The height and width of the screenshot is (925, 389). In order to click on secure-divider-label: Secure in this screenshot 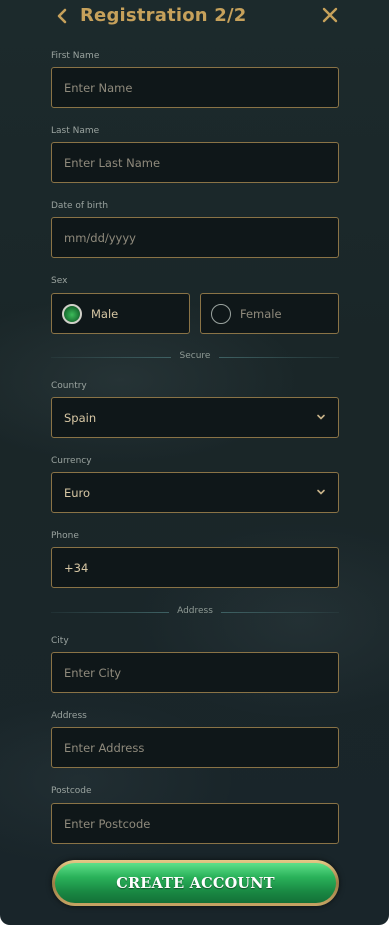, I will do `click(195, 356)`.